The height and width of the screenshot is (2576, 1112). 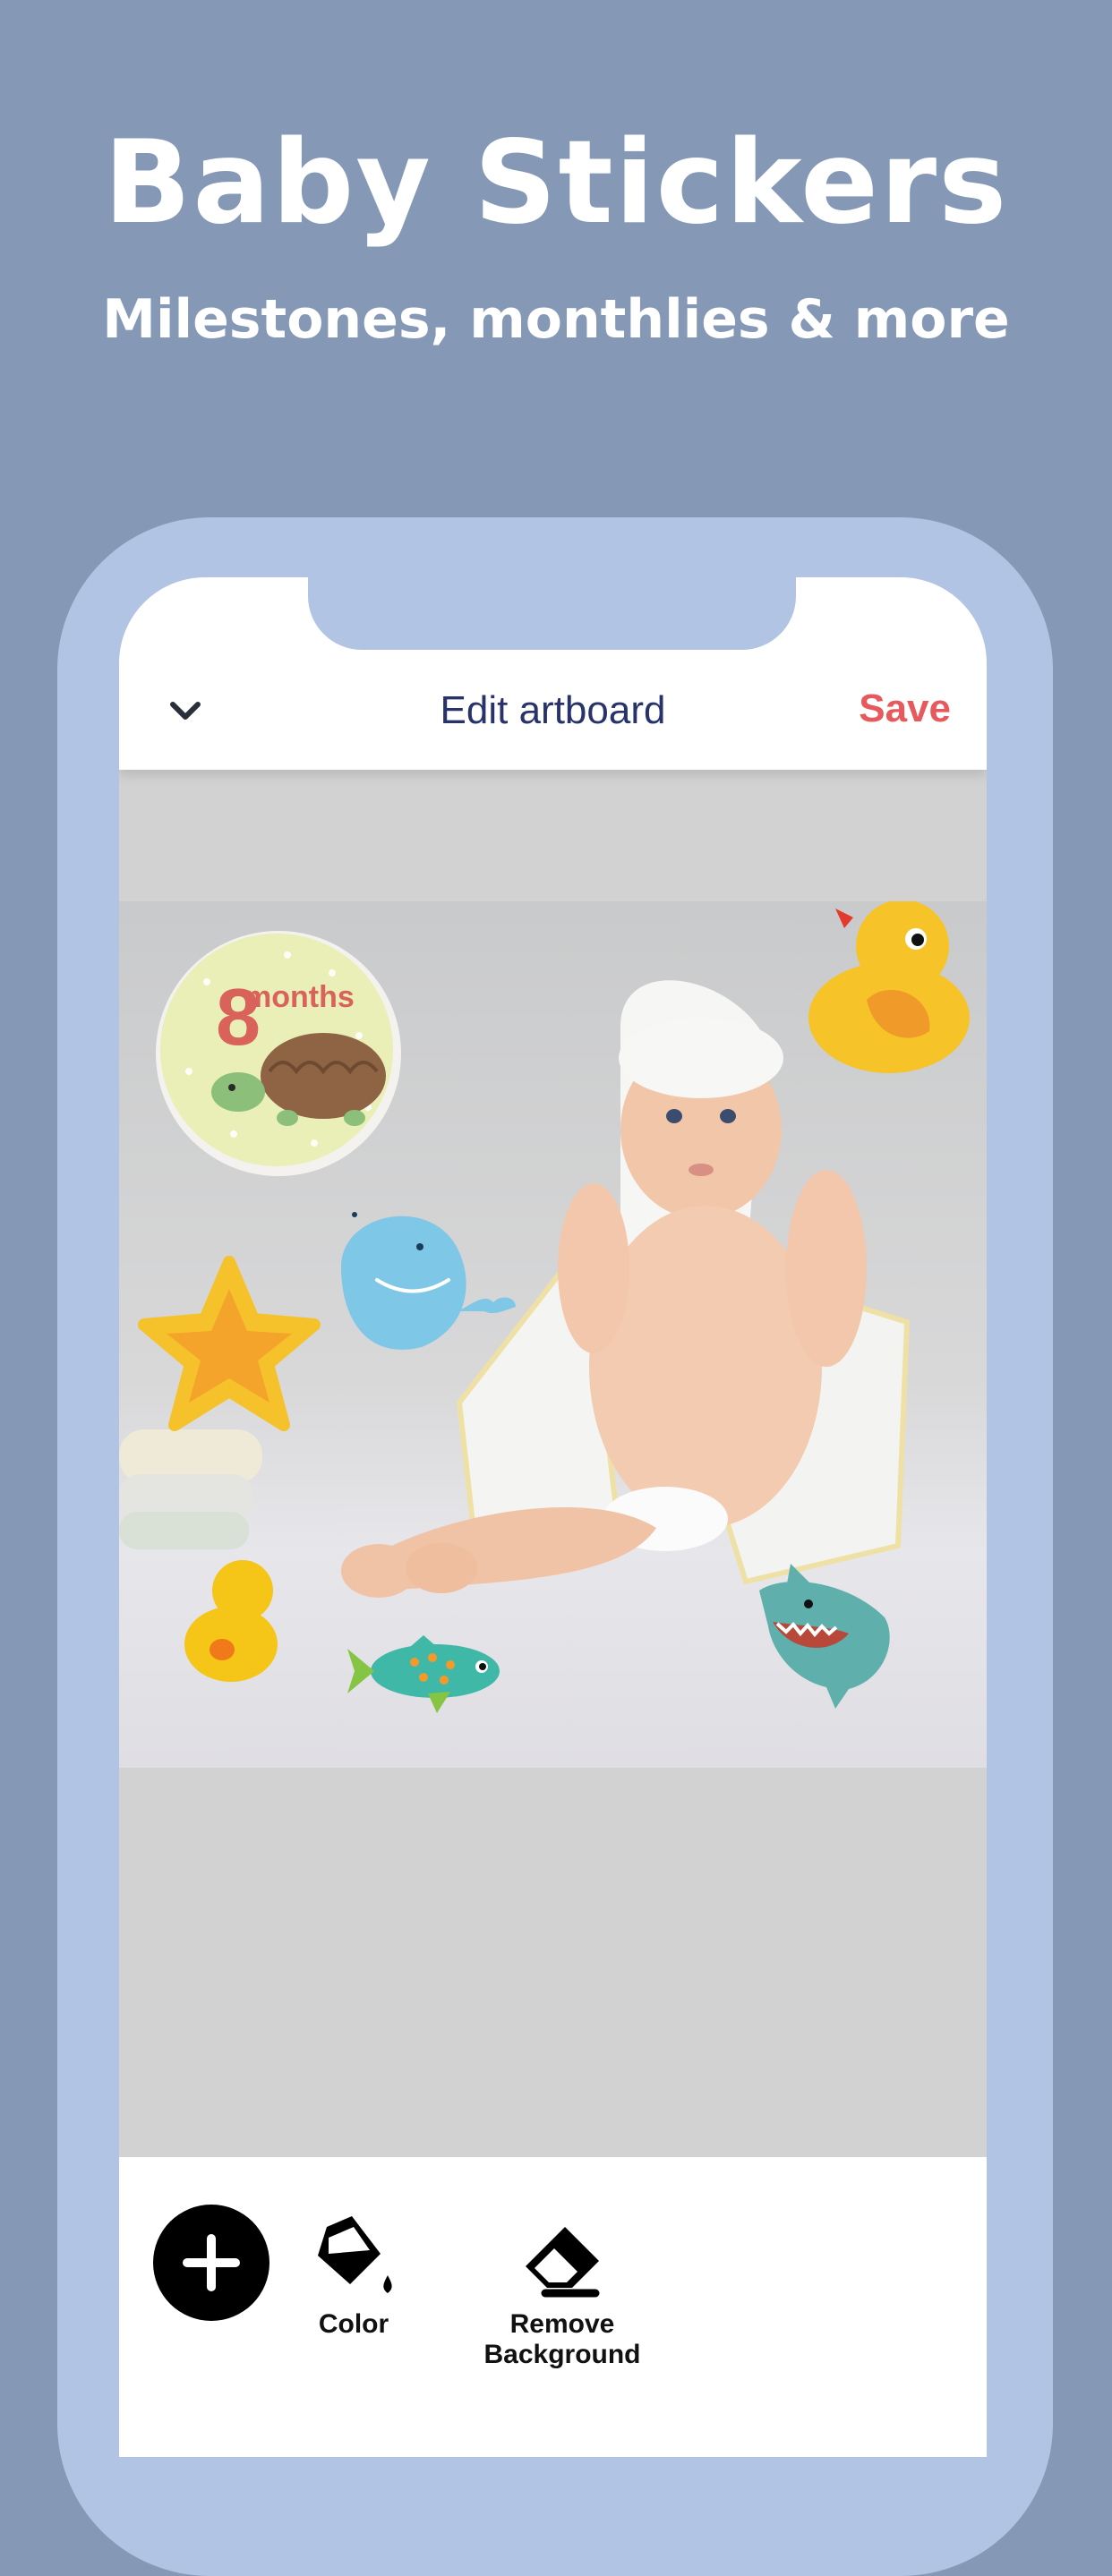 I want to click on phone-notch, so click(x=552, y=607).